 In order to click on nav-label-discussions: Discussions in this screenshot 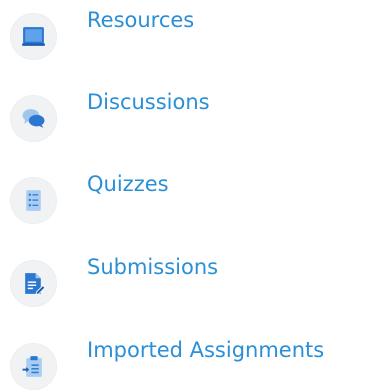, I will do `click(148, 102)`.